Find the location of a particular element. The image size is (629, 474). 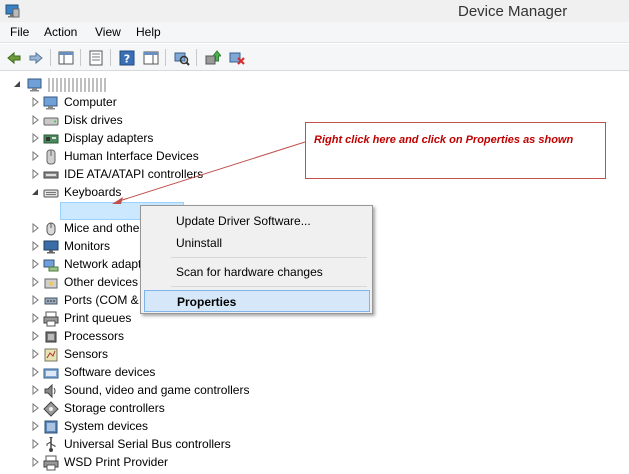

action-pane-icon is located at coordinates (151, 58).